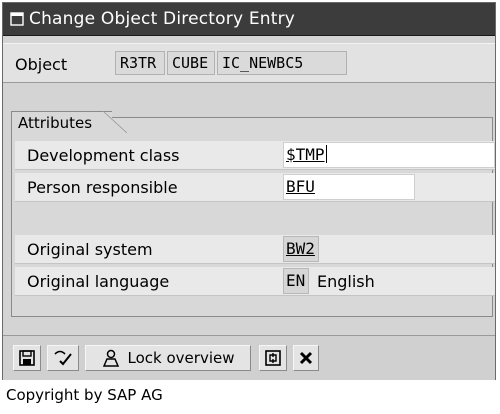  Describe the element at coordinates (162, 19) in the screenshot. I see `window-title: Change Object Directory Entry` at that location.